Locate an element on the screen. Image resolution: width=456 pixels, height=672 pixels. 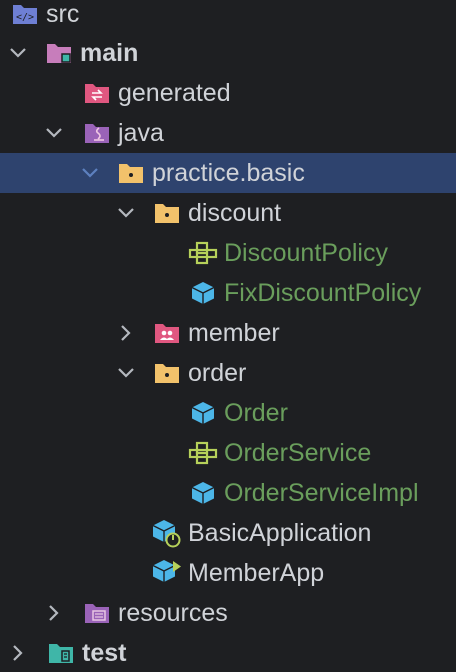
runnable-class-icon is located at coordinates (167, 573).